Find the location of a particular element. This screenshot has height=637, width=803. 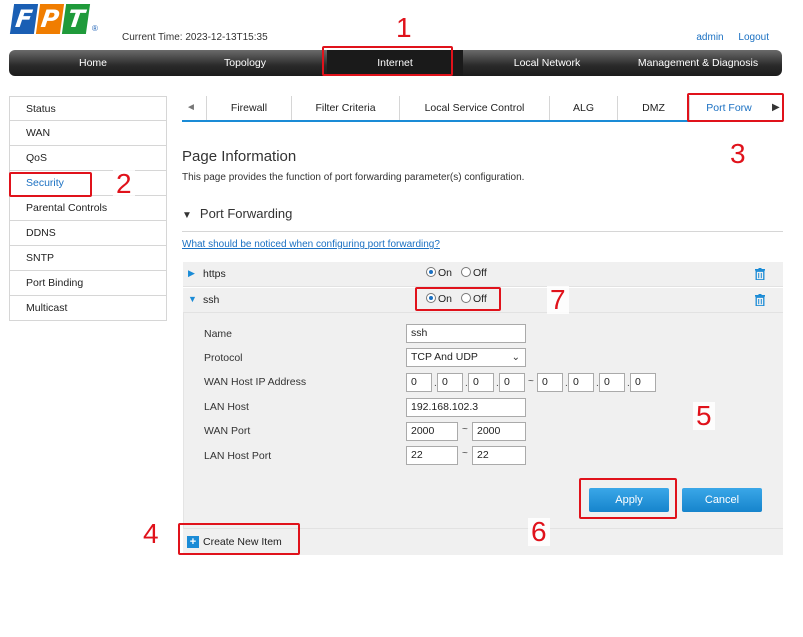

annotation-number-6: 6 is located at coordinates (539, 532).